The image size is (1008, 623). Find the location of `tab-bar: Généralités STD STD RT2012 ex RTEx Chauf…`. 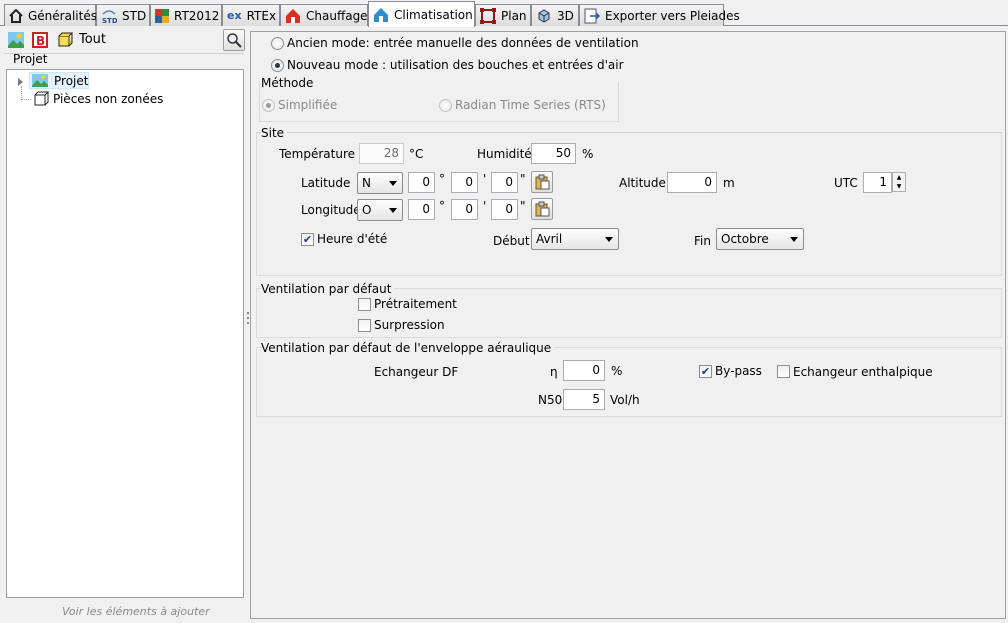

tab-bar: Généralités STD STD RT2012 ex RTEx Chauf… is located at coordinates (504, 13).